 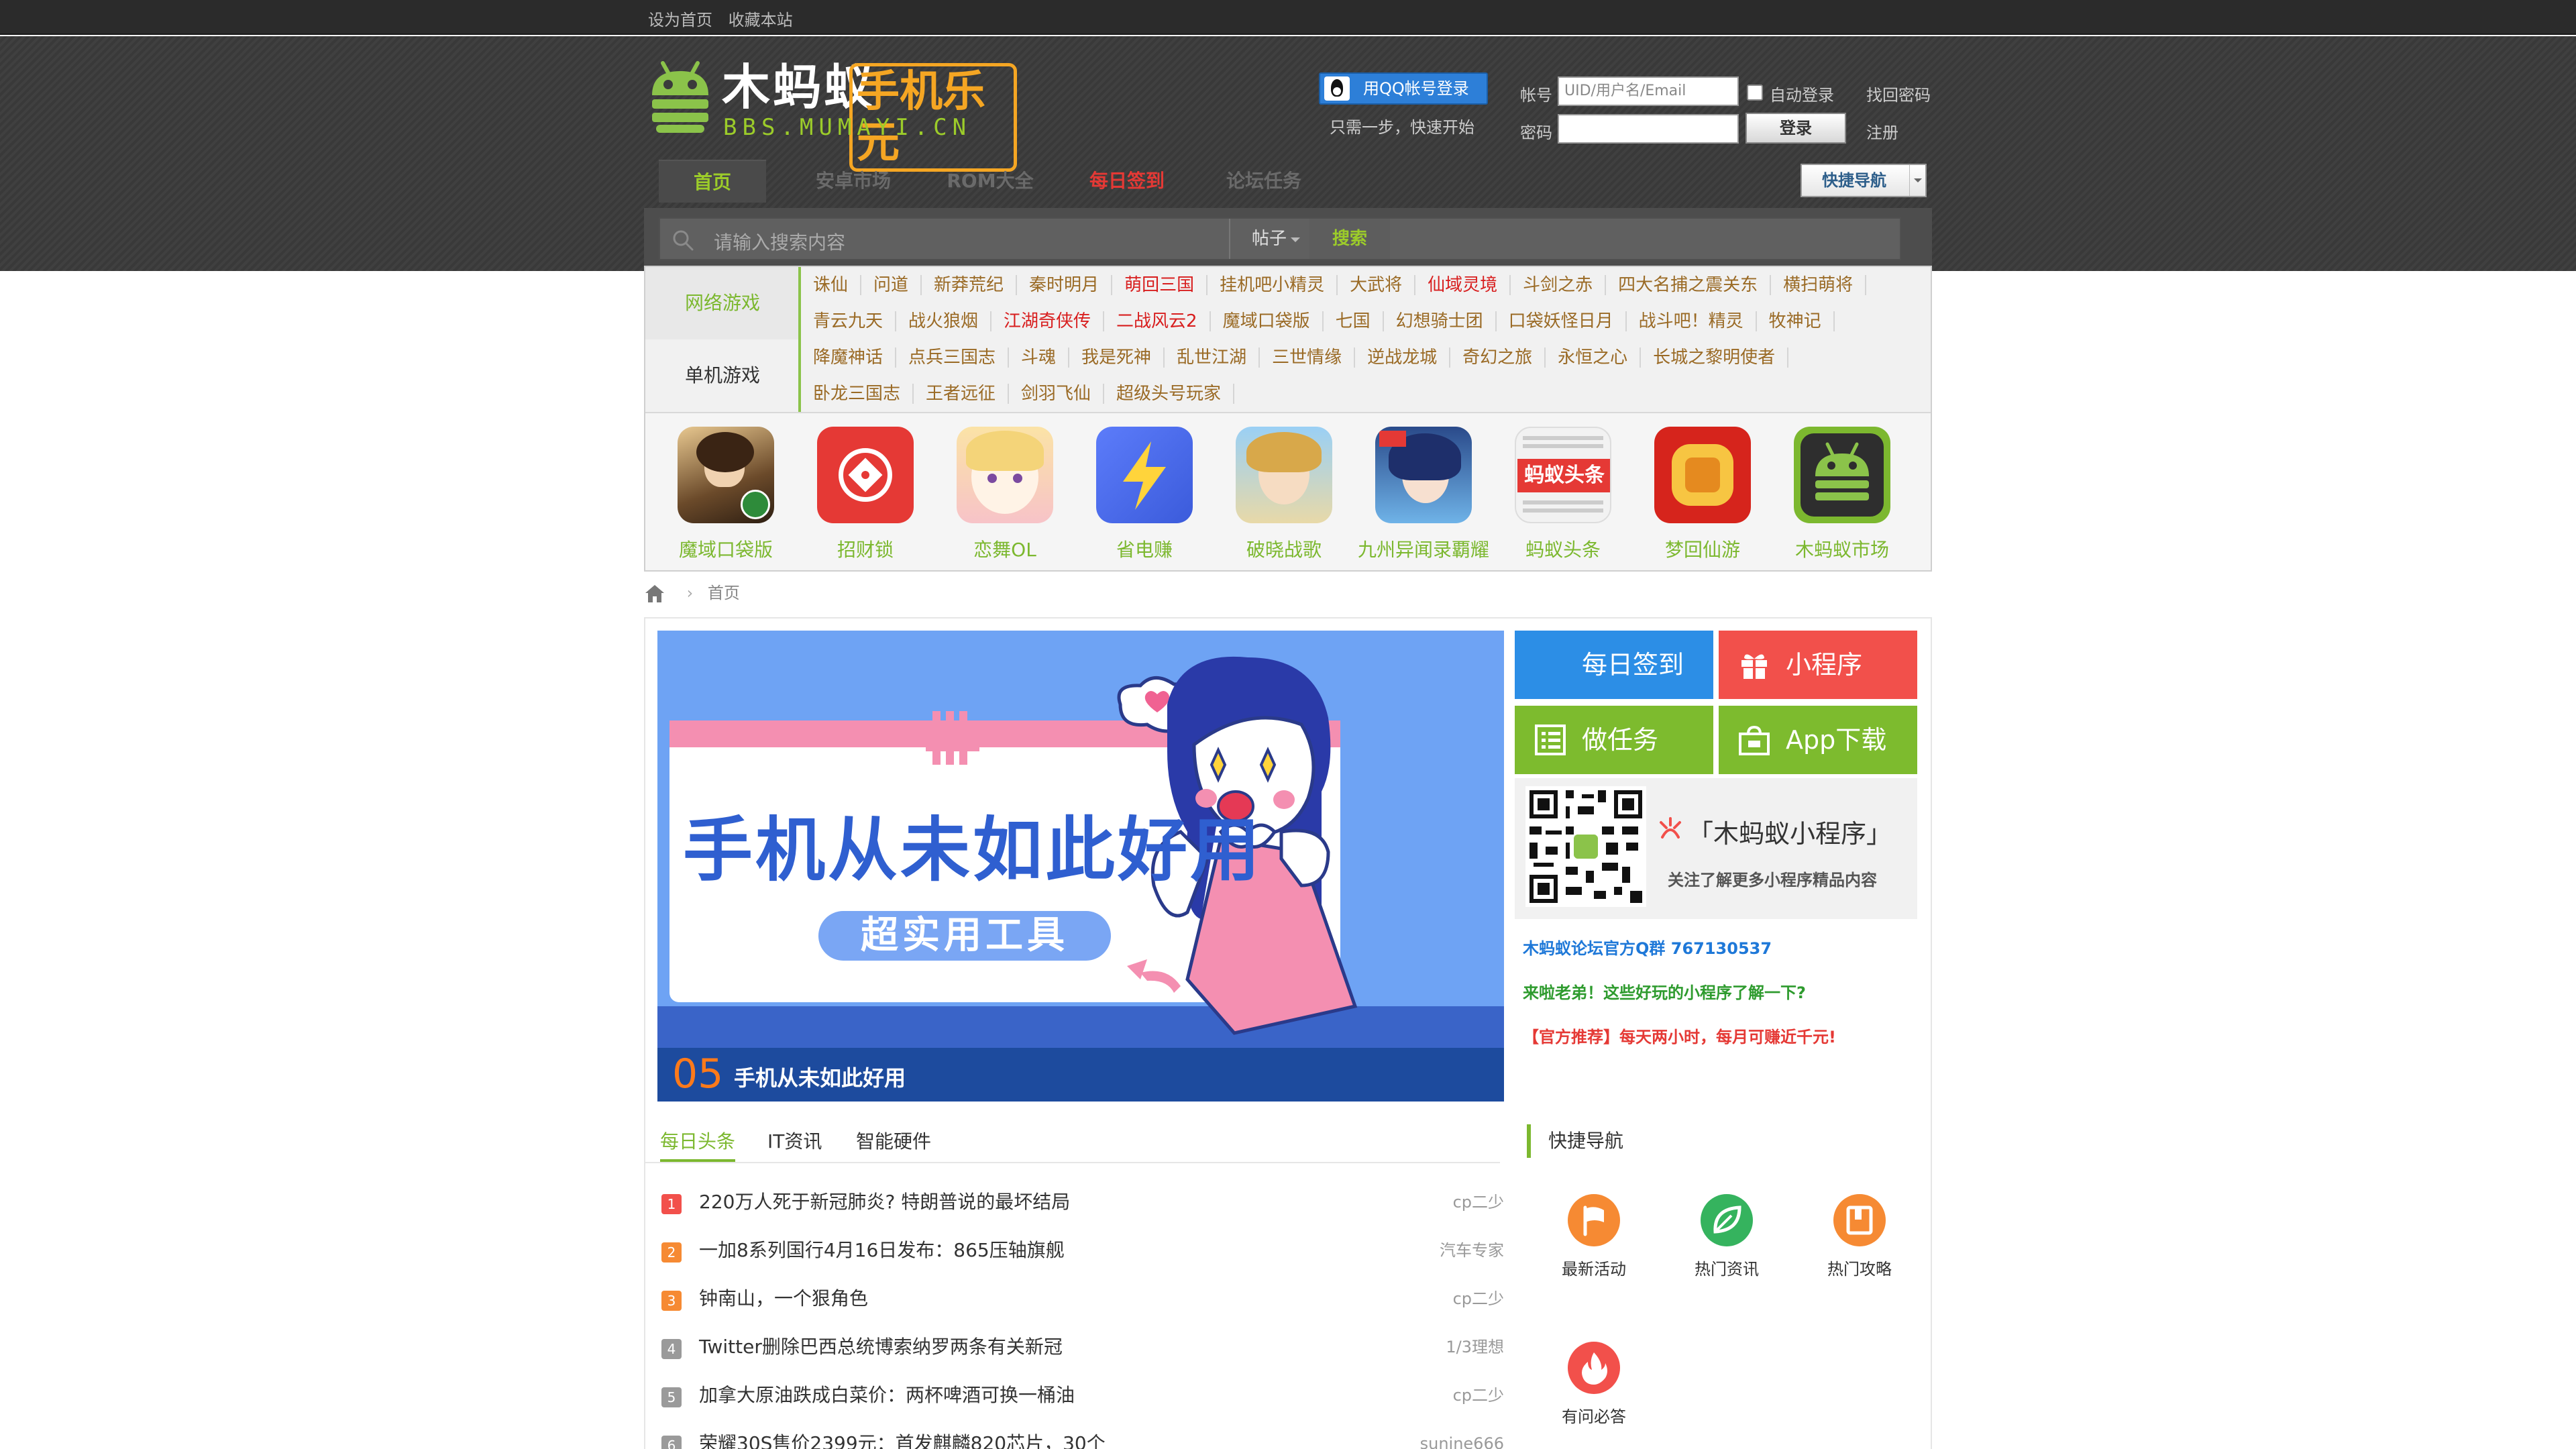 What do you see at coordinates (712, 181) in the screenshot?
I see `nav-home: 首页` at bounding box center [712, 181].